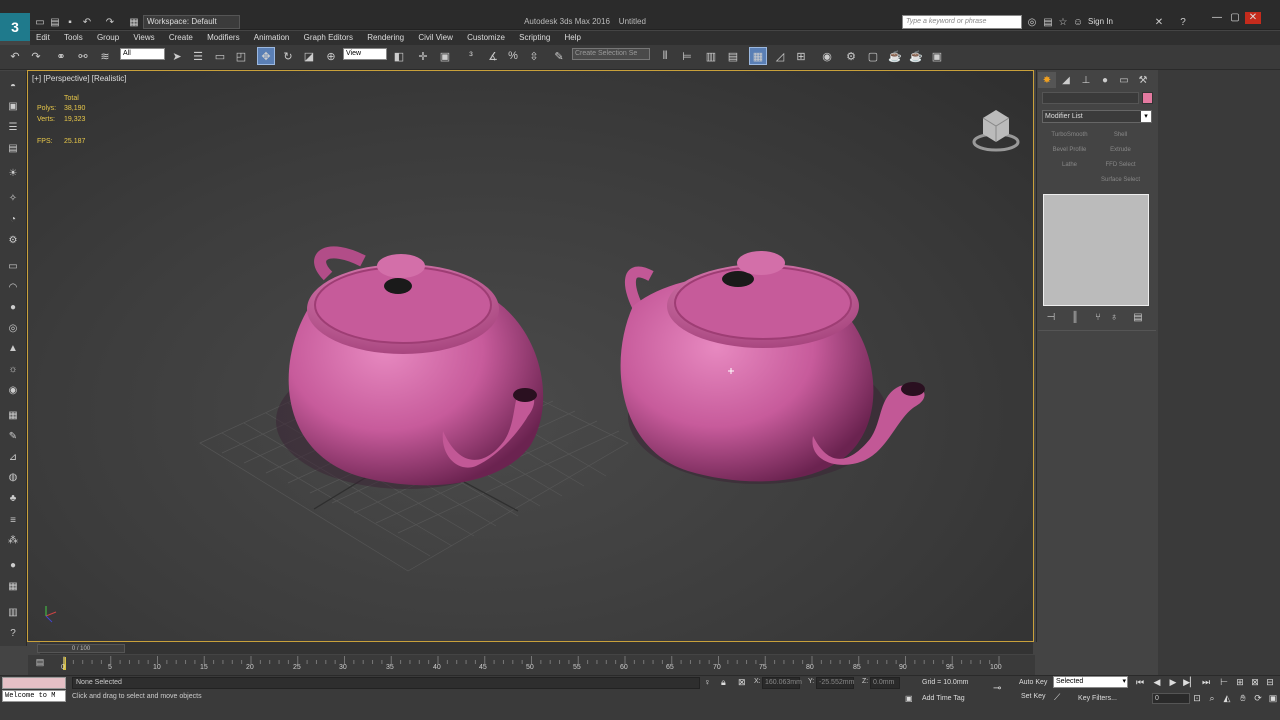 This screenshot has width=1280, height=720. I want to click on menu-customize: Customize, so click(486, 38).